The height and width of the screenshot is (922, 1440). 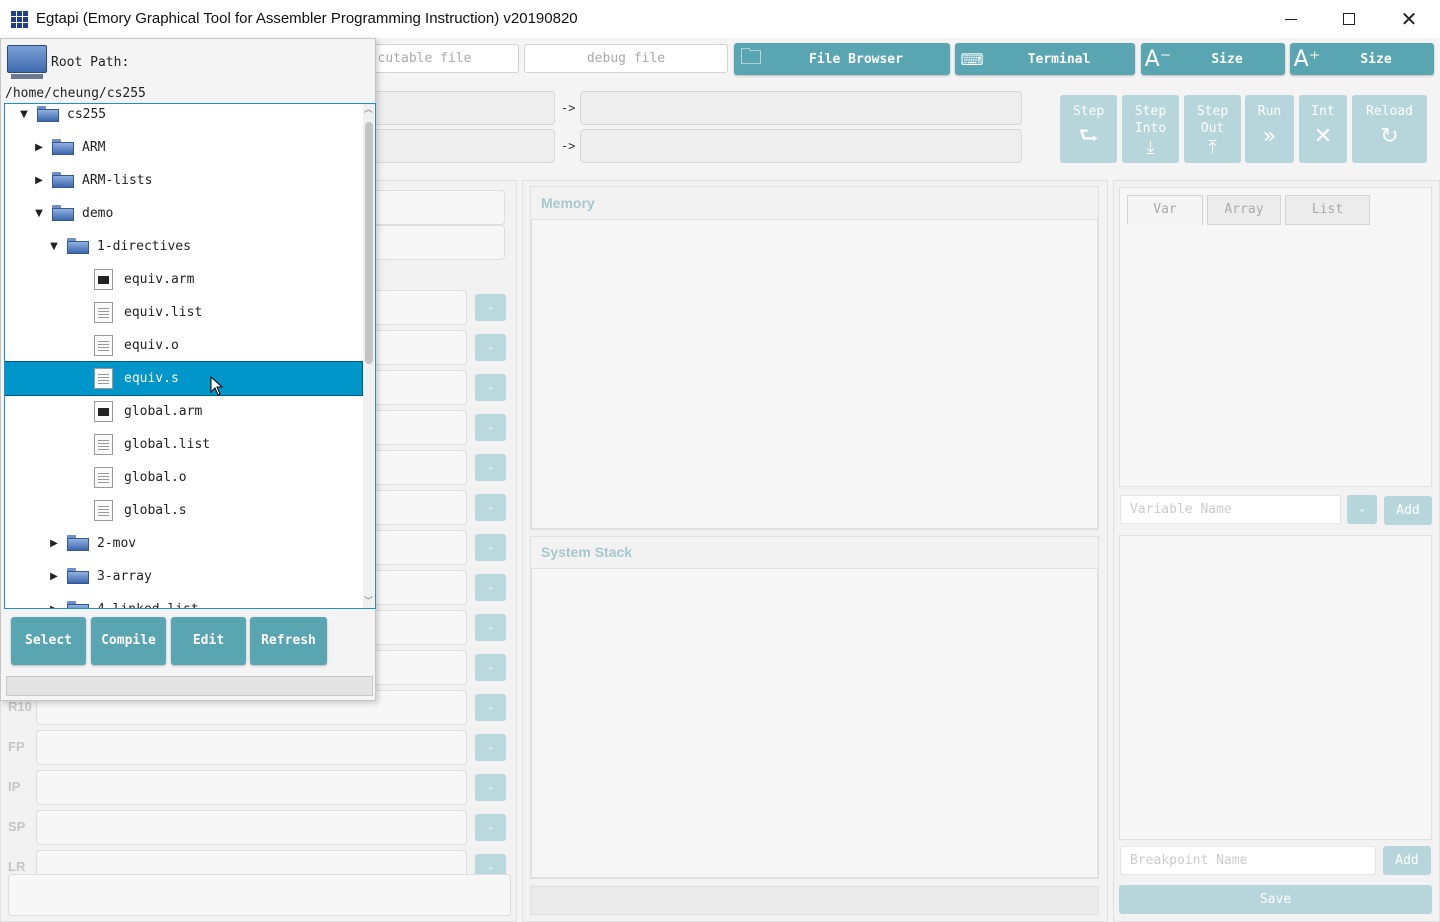 What do you see at coordinates (1327, 210) in the screenshot?
I see `tab-list: List` at bounding box center [1327, 210].